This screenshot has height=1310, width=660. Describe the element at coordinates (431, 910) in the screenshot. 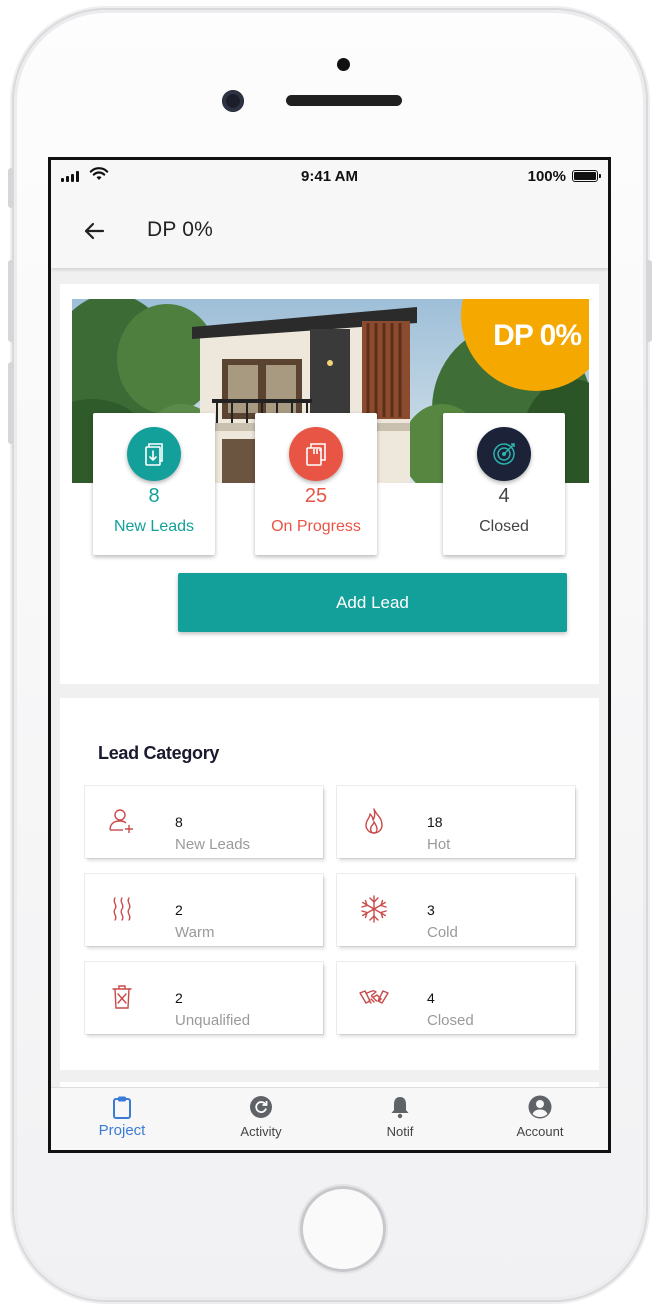

I see `category-value: 3` at that location.